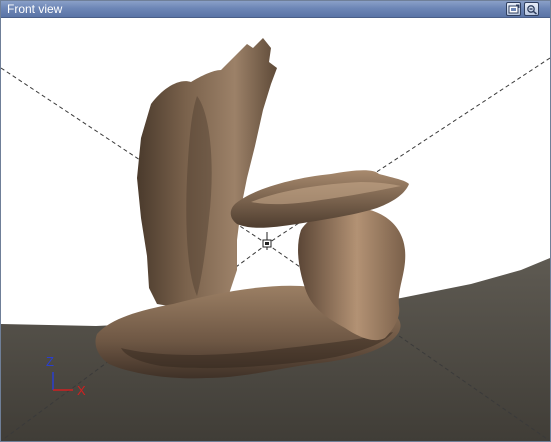 The height and width of the screenshot is (442, 551). What do you see at coordinates (275, 9) in the screenshot?
I see `viewport-titlebar: Front view` at bounding box center [275, 9].